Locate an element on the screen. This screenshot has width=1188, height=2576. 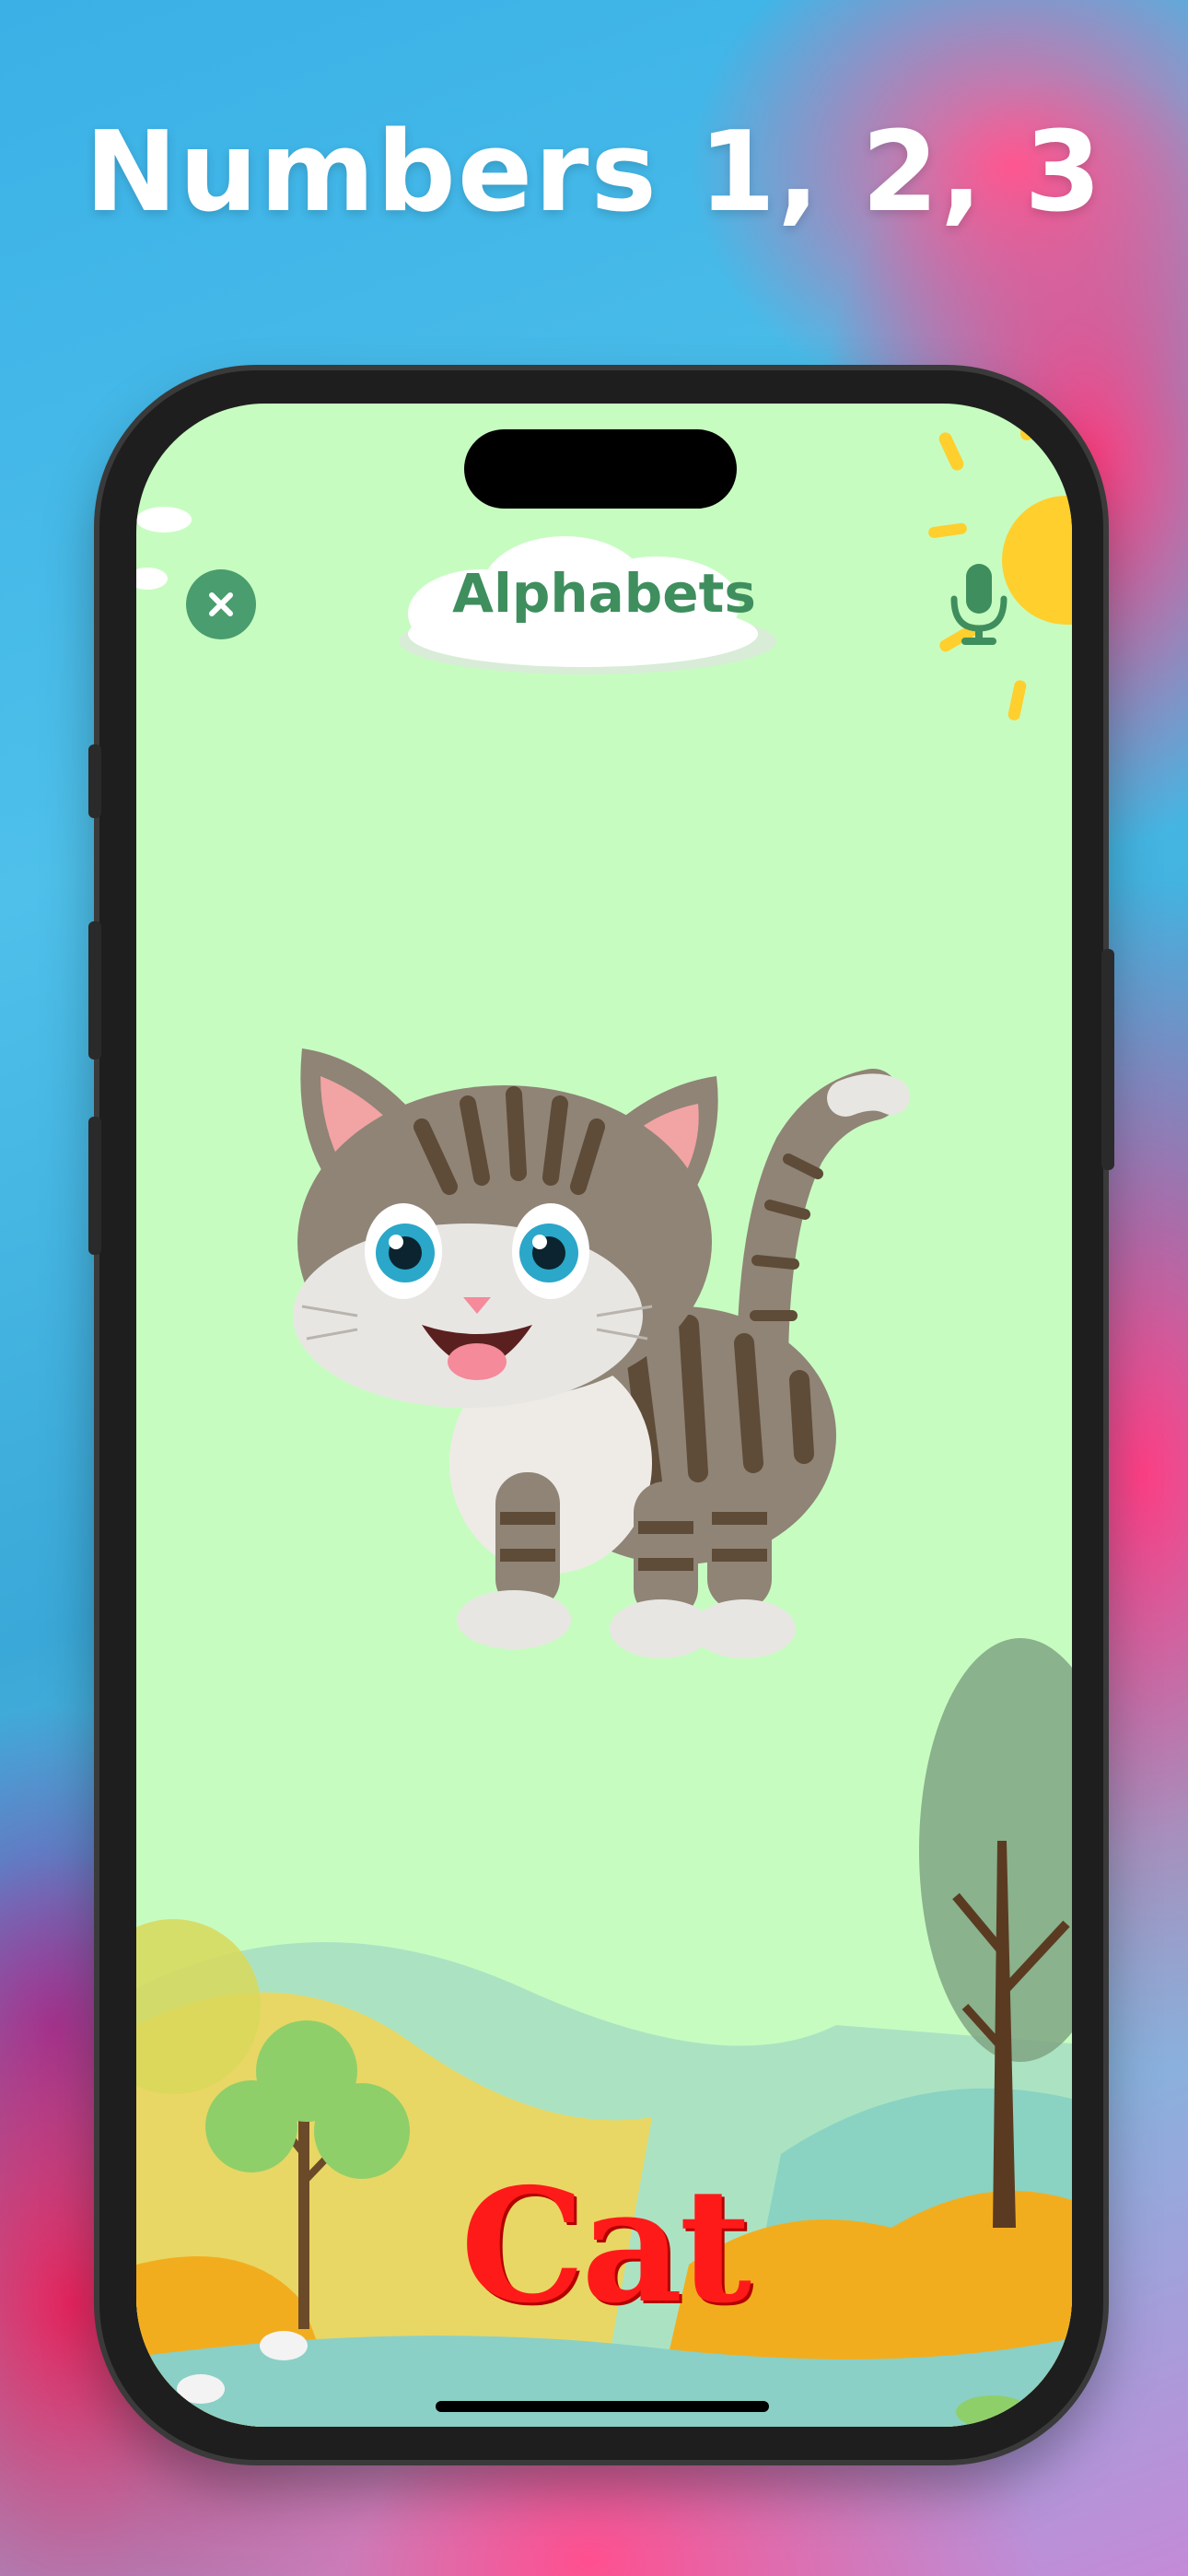
cat-illustration is located at coordinates (601, 1353).